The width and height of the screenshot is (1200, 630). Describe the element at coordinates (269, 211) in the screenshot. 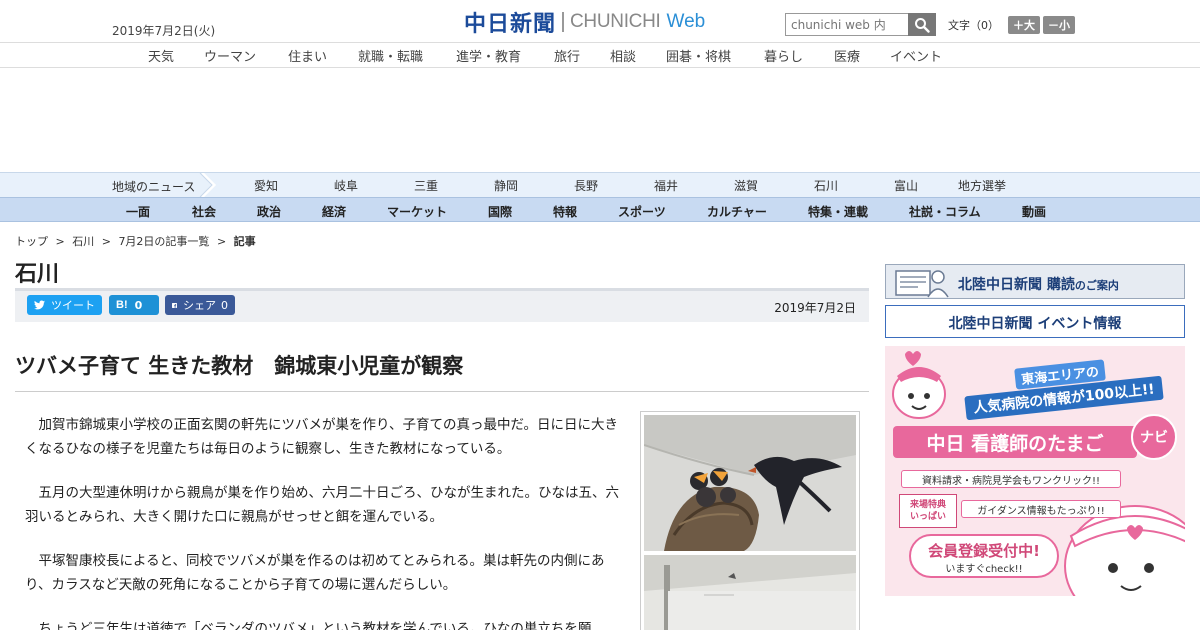

I see `sec-politics: 政治` at that location.